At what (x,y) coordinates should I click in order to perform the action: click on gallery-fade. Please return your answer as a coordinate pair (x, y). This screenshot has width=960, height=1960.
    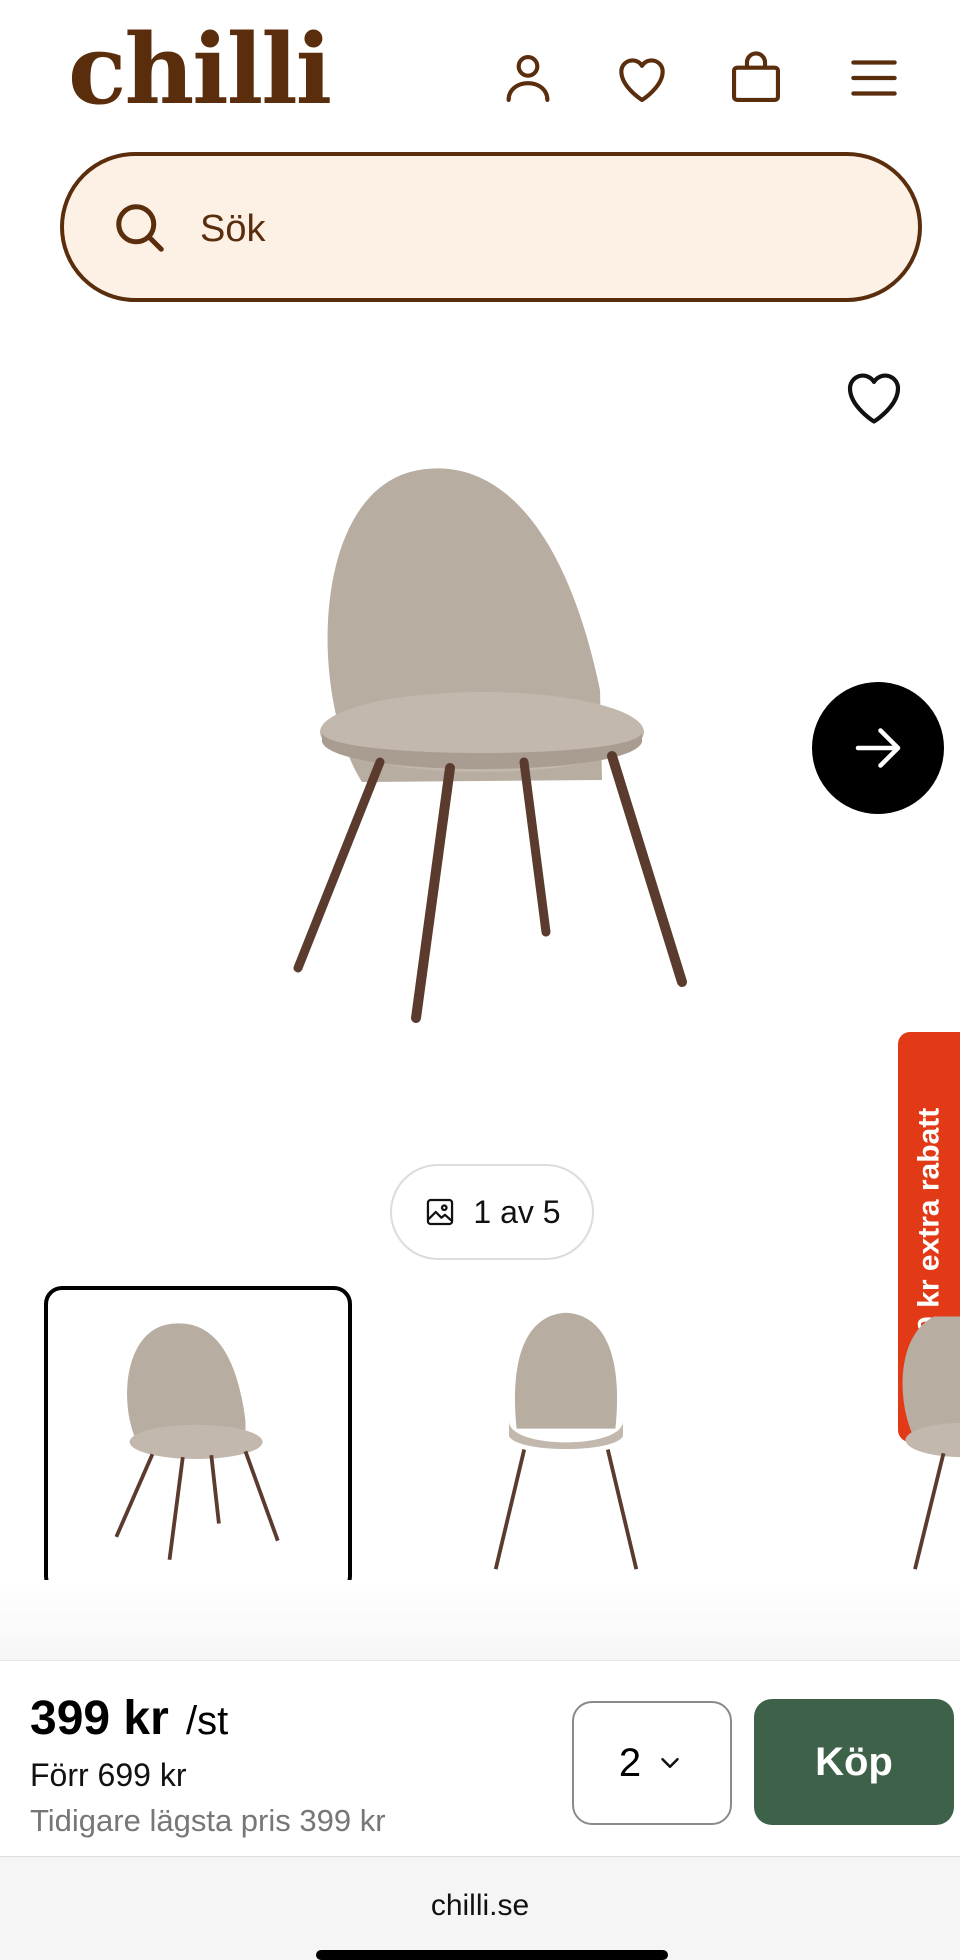
    Looking at the image, I should click on (480, 1620).